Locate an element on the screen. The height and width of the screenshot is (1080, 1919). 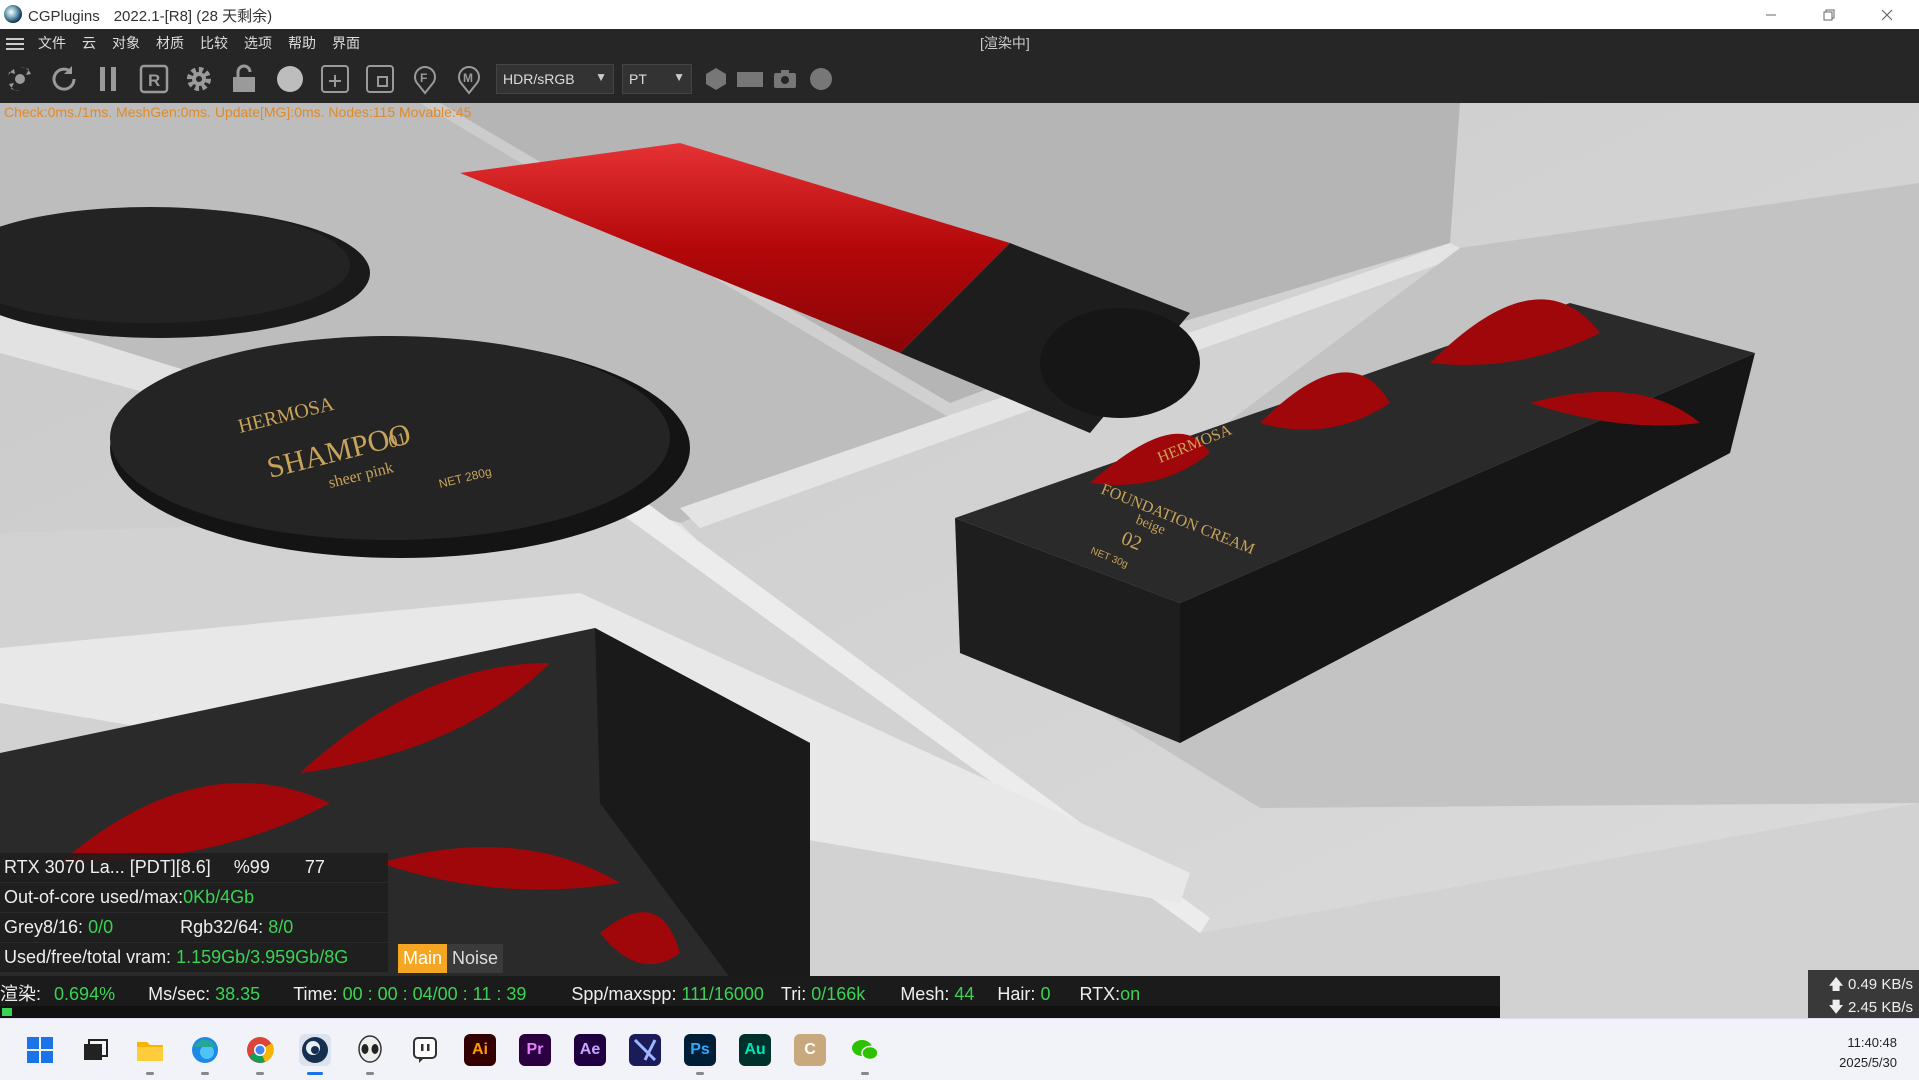
render-progress-bar is located at coordinates (750, 1012).